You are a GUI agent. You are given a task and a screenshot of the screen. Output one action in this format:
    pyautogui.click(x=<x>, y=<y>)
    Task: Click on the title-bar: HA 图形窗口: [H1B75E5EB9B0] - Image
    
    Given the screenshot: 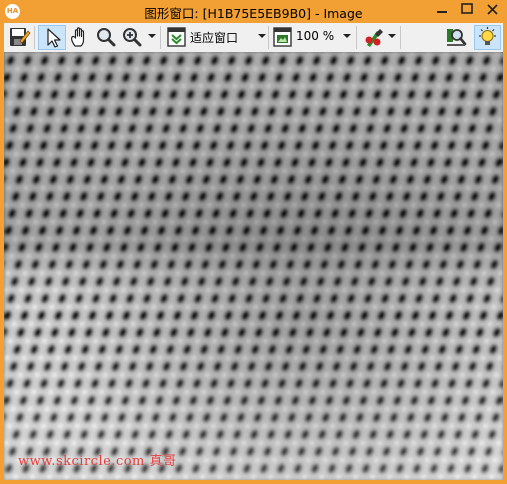 What is the action you would take?
    pyautogui.click(x=253, y=11)
    